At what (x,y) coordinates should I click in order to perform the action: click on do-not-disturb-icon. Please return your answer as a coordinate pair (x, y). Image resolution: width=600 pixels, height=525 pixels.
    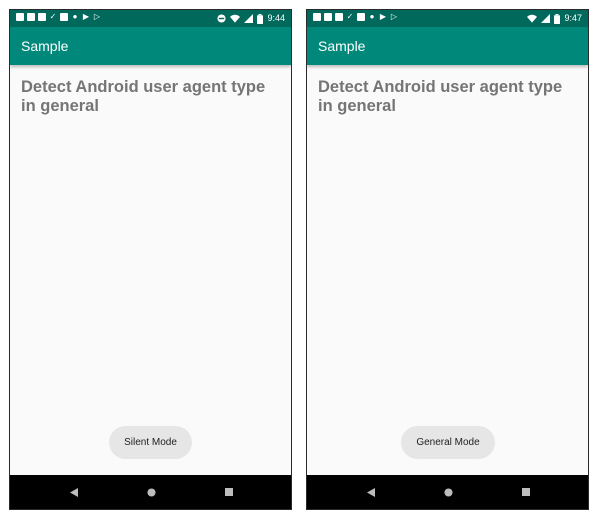
    Looking at the image, I should click on (222, 18).